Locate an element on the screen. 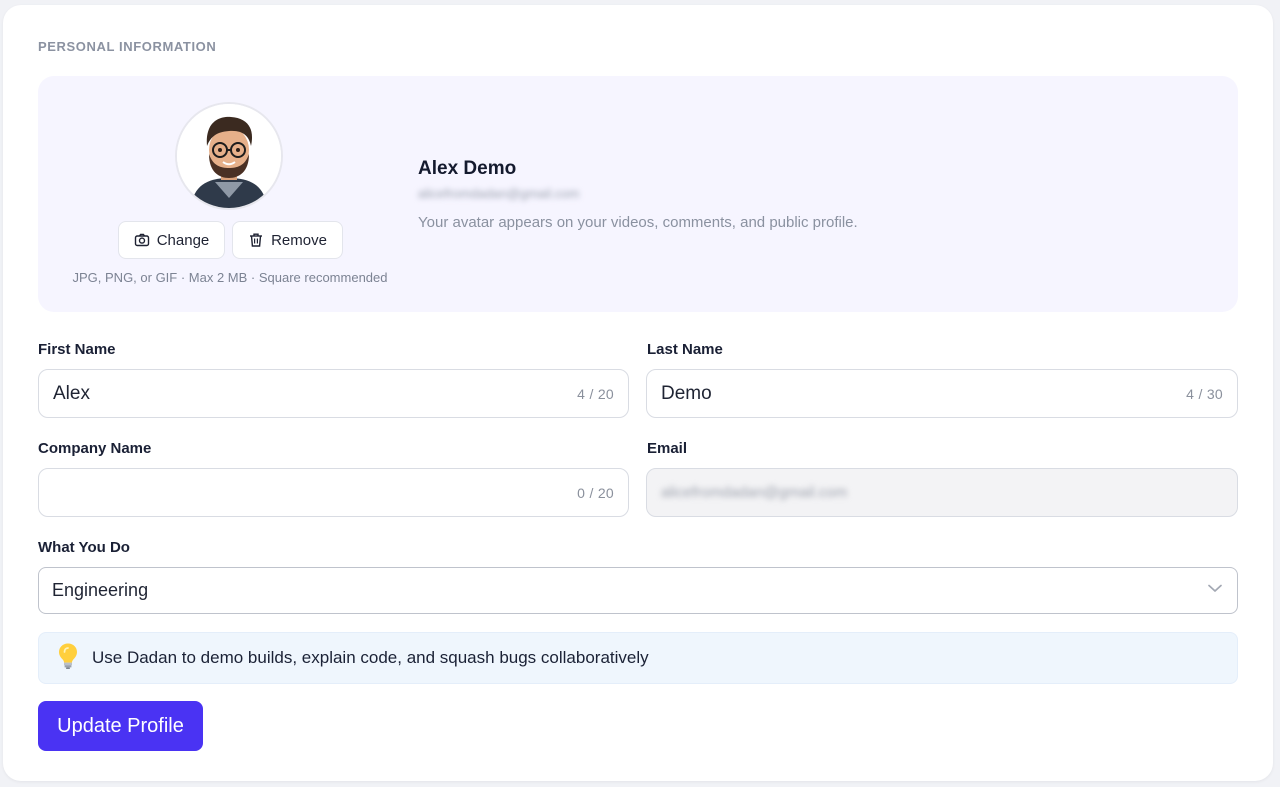 Image resolution: width=1280 pixels, height=787 pixels. camera-icon is located at coordinates (142, 240).